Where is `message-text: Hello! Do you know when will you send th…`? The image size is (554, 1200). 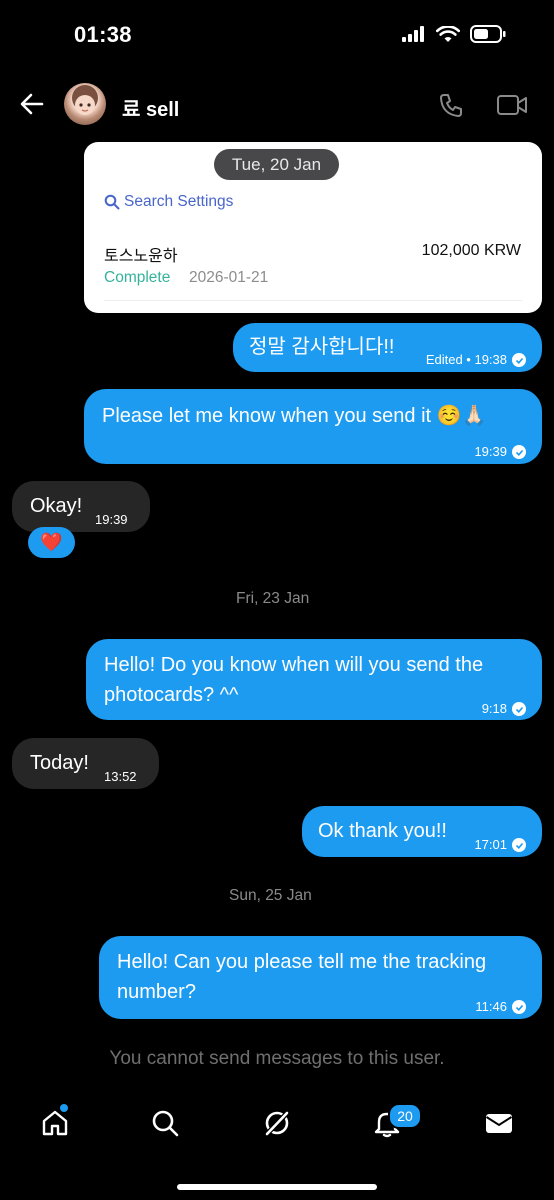 message-text: Hello! Do you know when will you send th… is located at coordinates (294, 680).